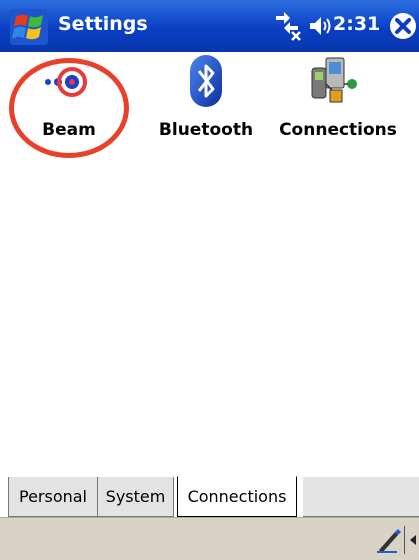 The image size is (419, 560). Describe the element at coordinates (338, 130) in the screenshot. I see `applet-label: Connections` at that location.